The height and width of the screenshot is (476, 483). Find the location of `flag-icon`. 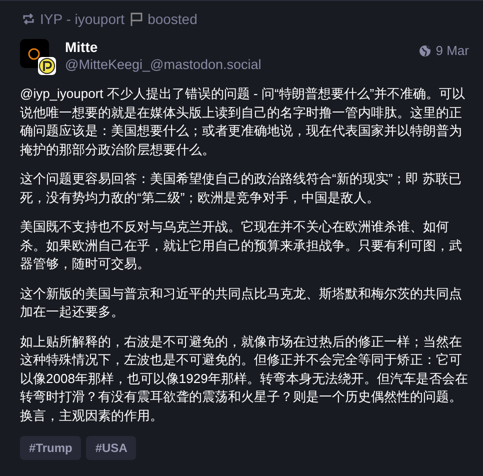

flag-icon is located at coordinates (136, 19).